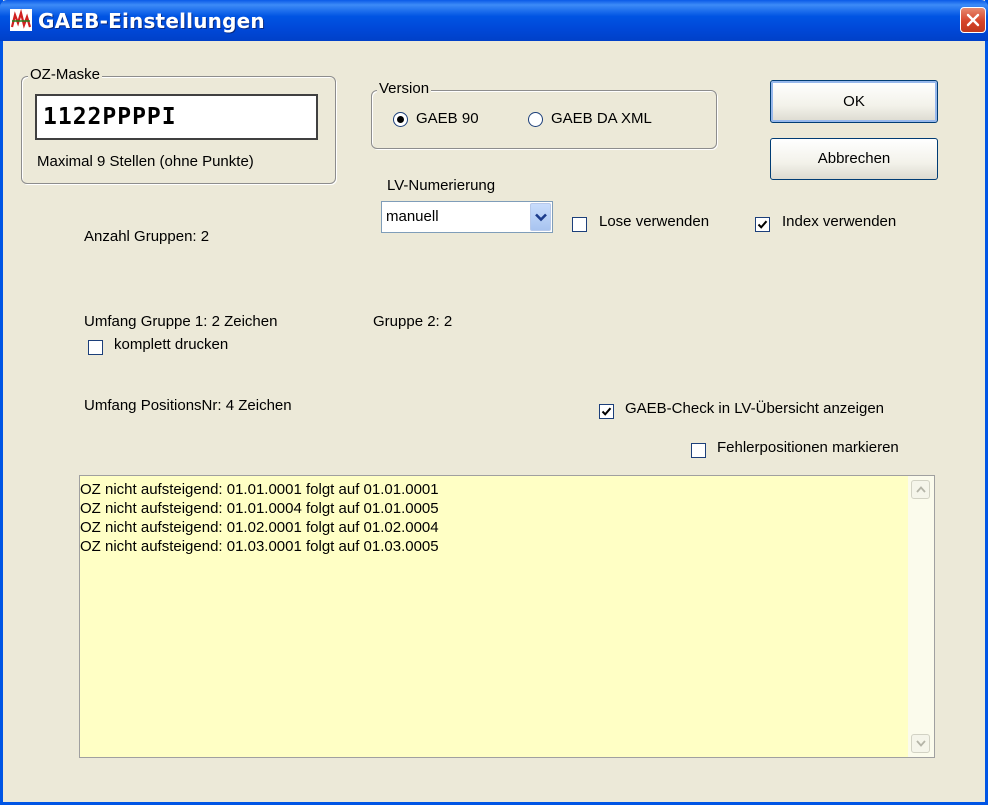 The height and width of the screenshot is (805, 988). I want to click on komplett-drucken-label: komplett drucken, so click(171, 344).